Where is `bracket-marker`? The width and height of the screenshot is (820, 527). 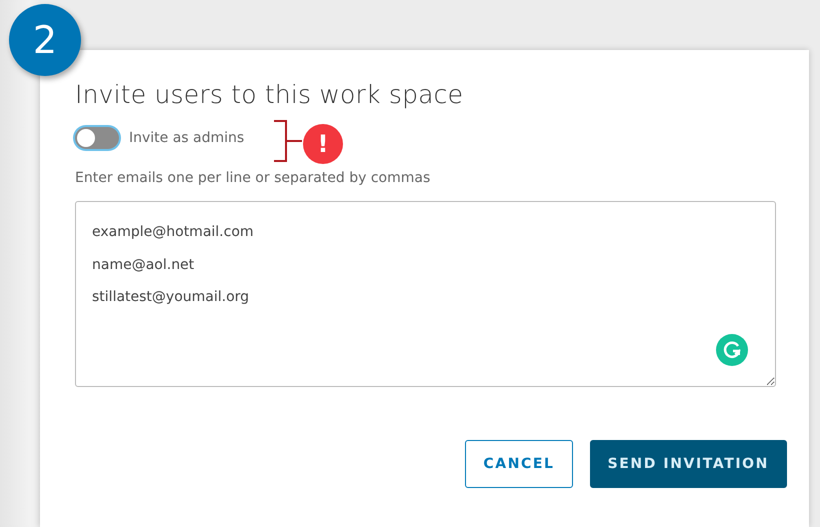
bracket-marker is located at coordinates (288, 141).